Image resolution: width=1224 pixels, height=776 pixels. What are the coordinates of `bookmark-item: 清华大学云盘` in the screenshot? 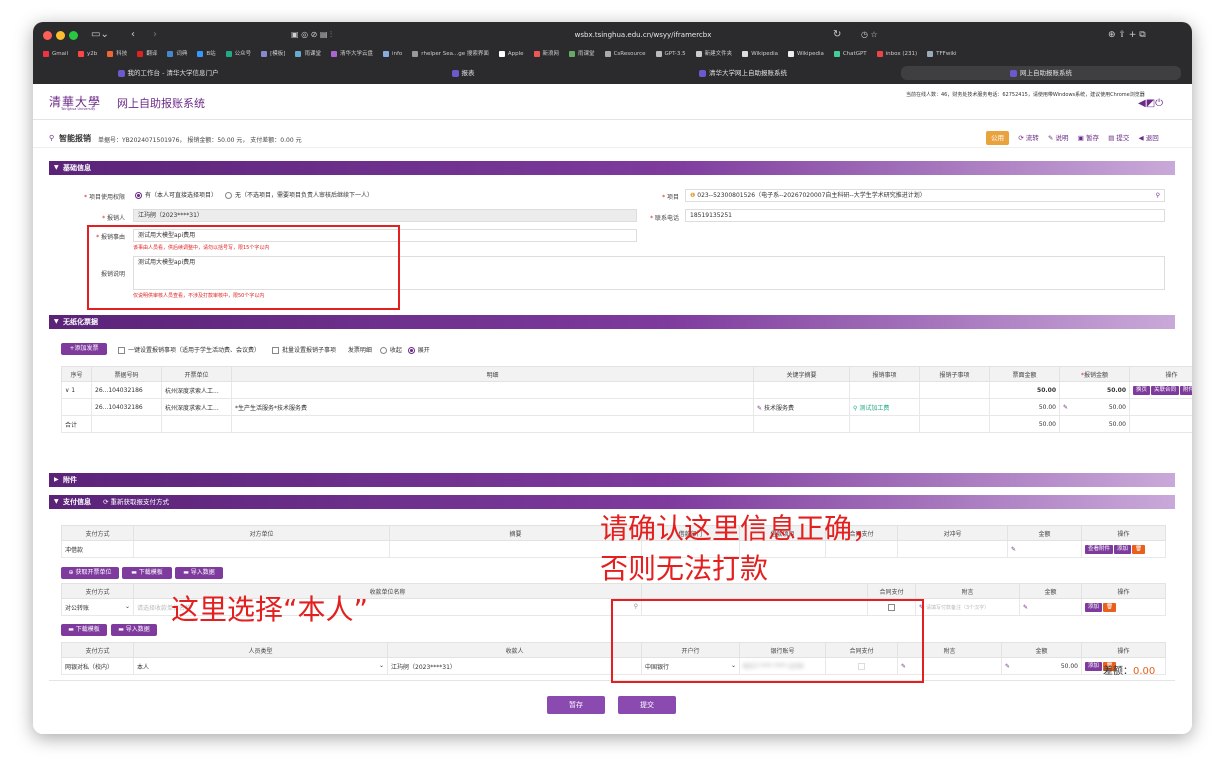 It's located at (351, 54).